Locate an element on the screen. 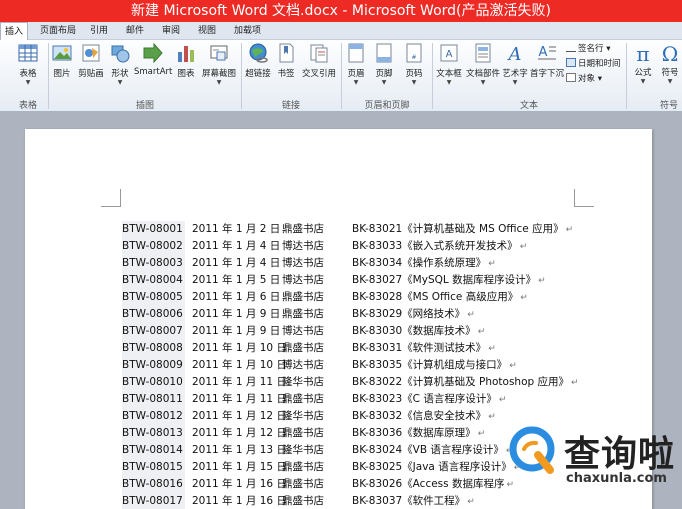 This screenshot has height=509, width=682. order-date: 2011 年 1 月 12 日 is located at coordinates (239, 416).